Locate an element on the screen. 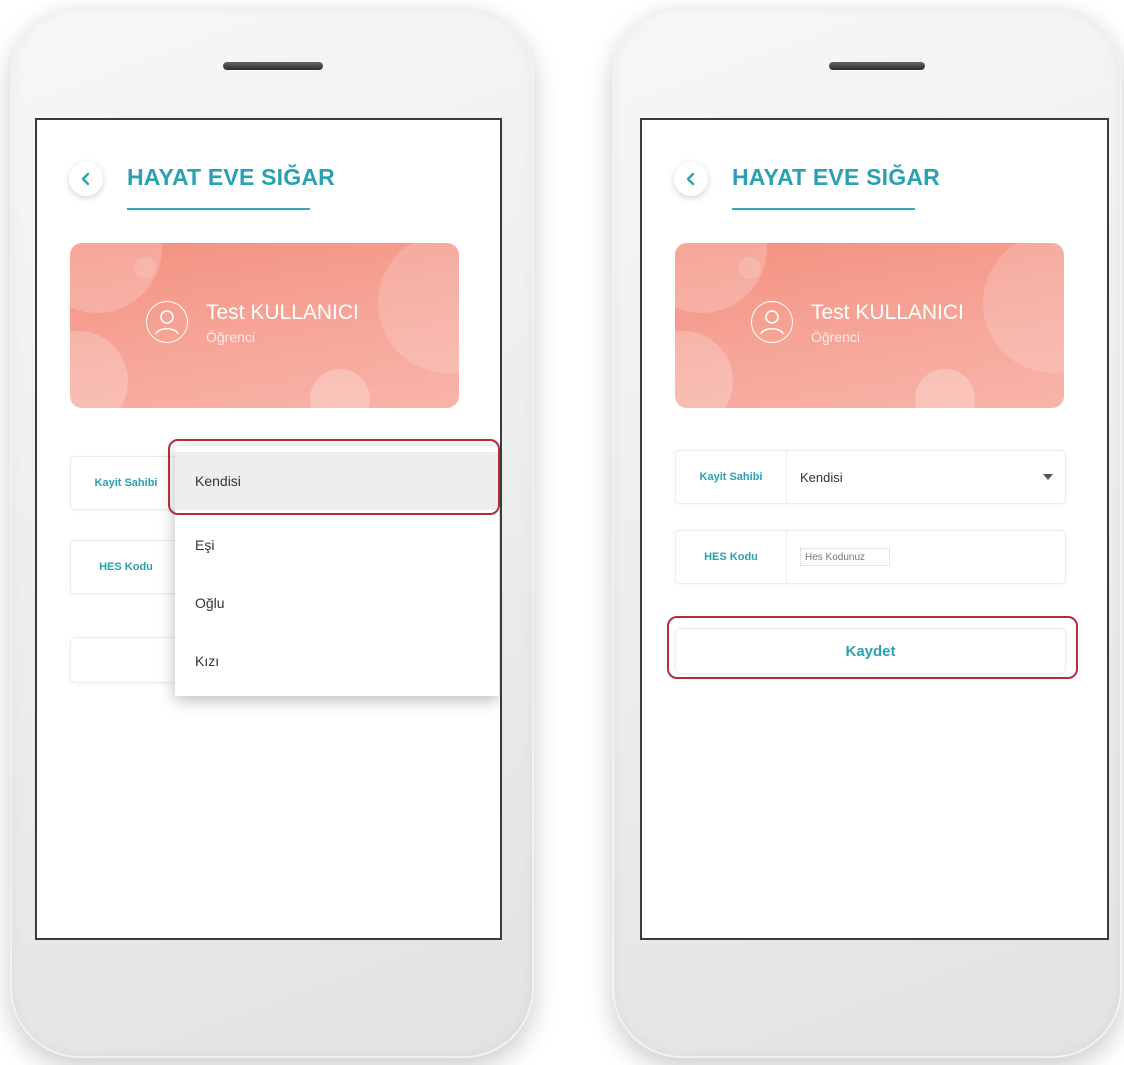 Image resolution: width=1124 pixels, height=1065 pixels. save-button: Kaydet is located at coordinates (870, 651).